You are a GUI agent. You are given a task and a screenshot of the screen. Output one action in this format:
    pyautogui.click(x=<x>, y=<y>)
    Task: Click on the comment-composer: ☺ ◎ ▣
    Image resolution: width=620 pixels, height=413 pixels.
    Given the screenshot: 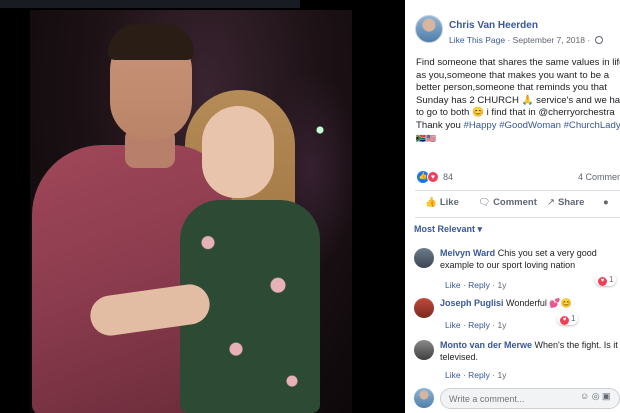 What is the action you would take?
    pyautogui.click(x=512, y=399)
    